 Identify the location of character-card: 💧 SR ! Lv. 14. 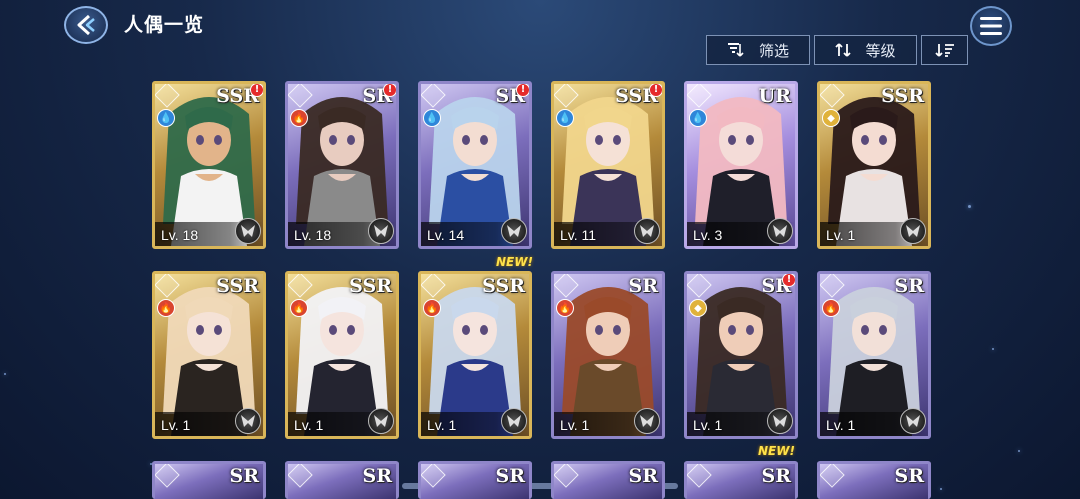
(475, 165).